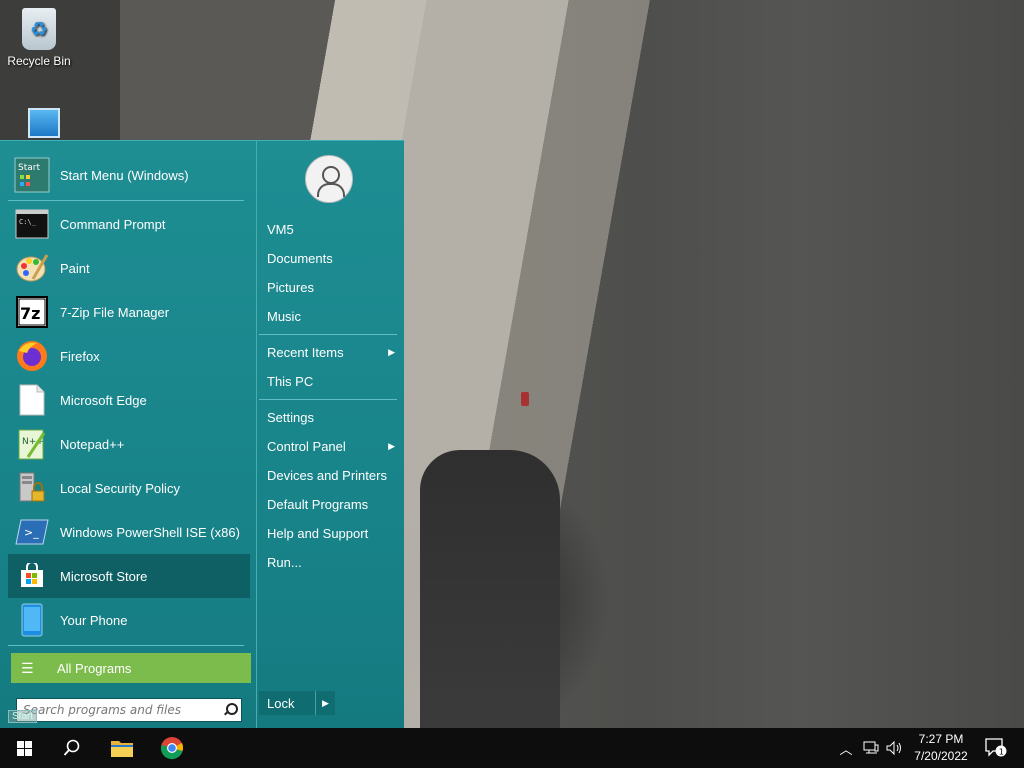 Image resolution: width=1024 pixels, height=768 pixels. What do you see at coordinates (941, 748) in the screenshot?
I see `clock: 7:27 PM 7/20/2022` at bounding box center [941, 748].